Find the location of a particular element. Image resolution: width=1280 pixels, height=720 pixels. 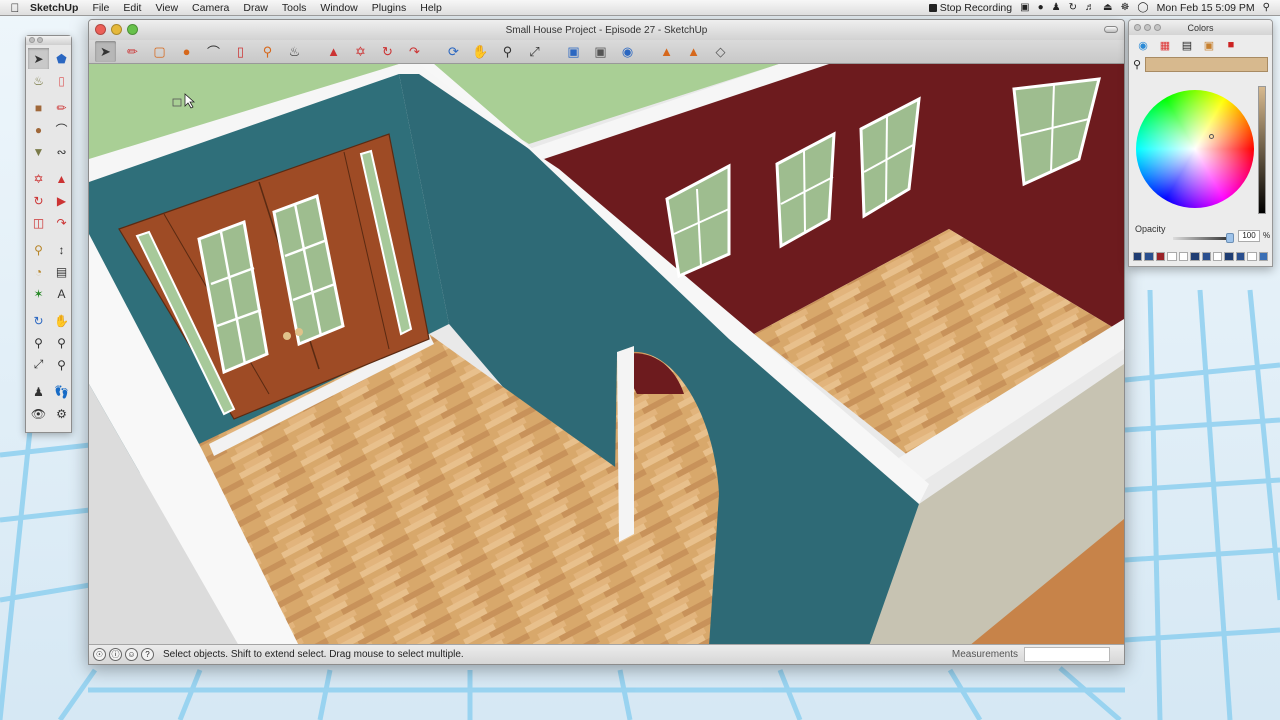

credits-icon: ⓘ is located at coordinates (115, 654).